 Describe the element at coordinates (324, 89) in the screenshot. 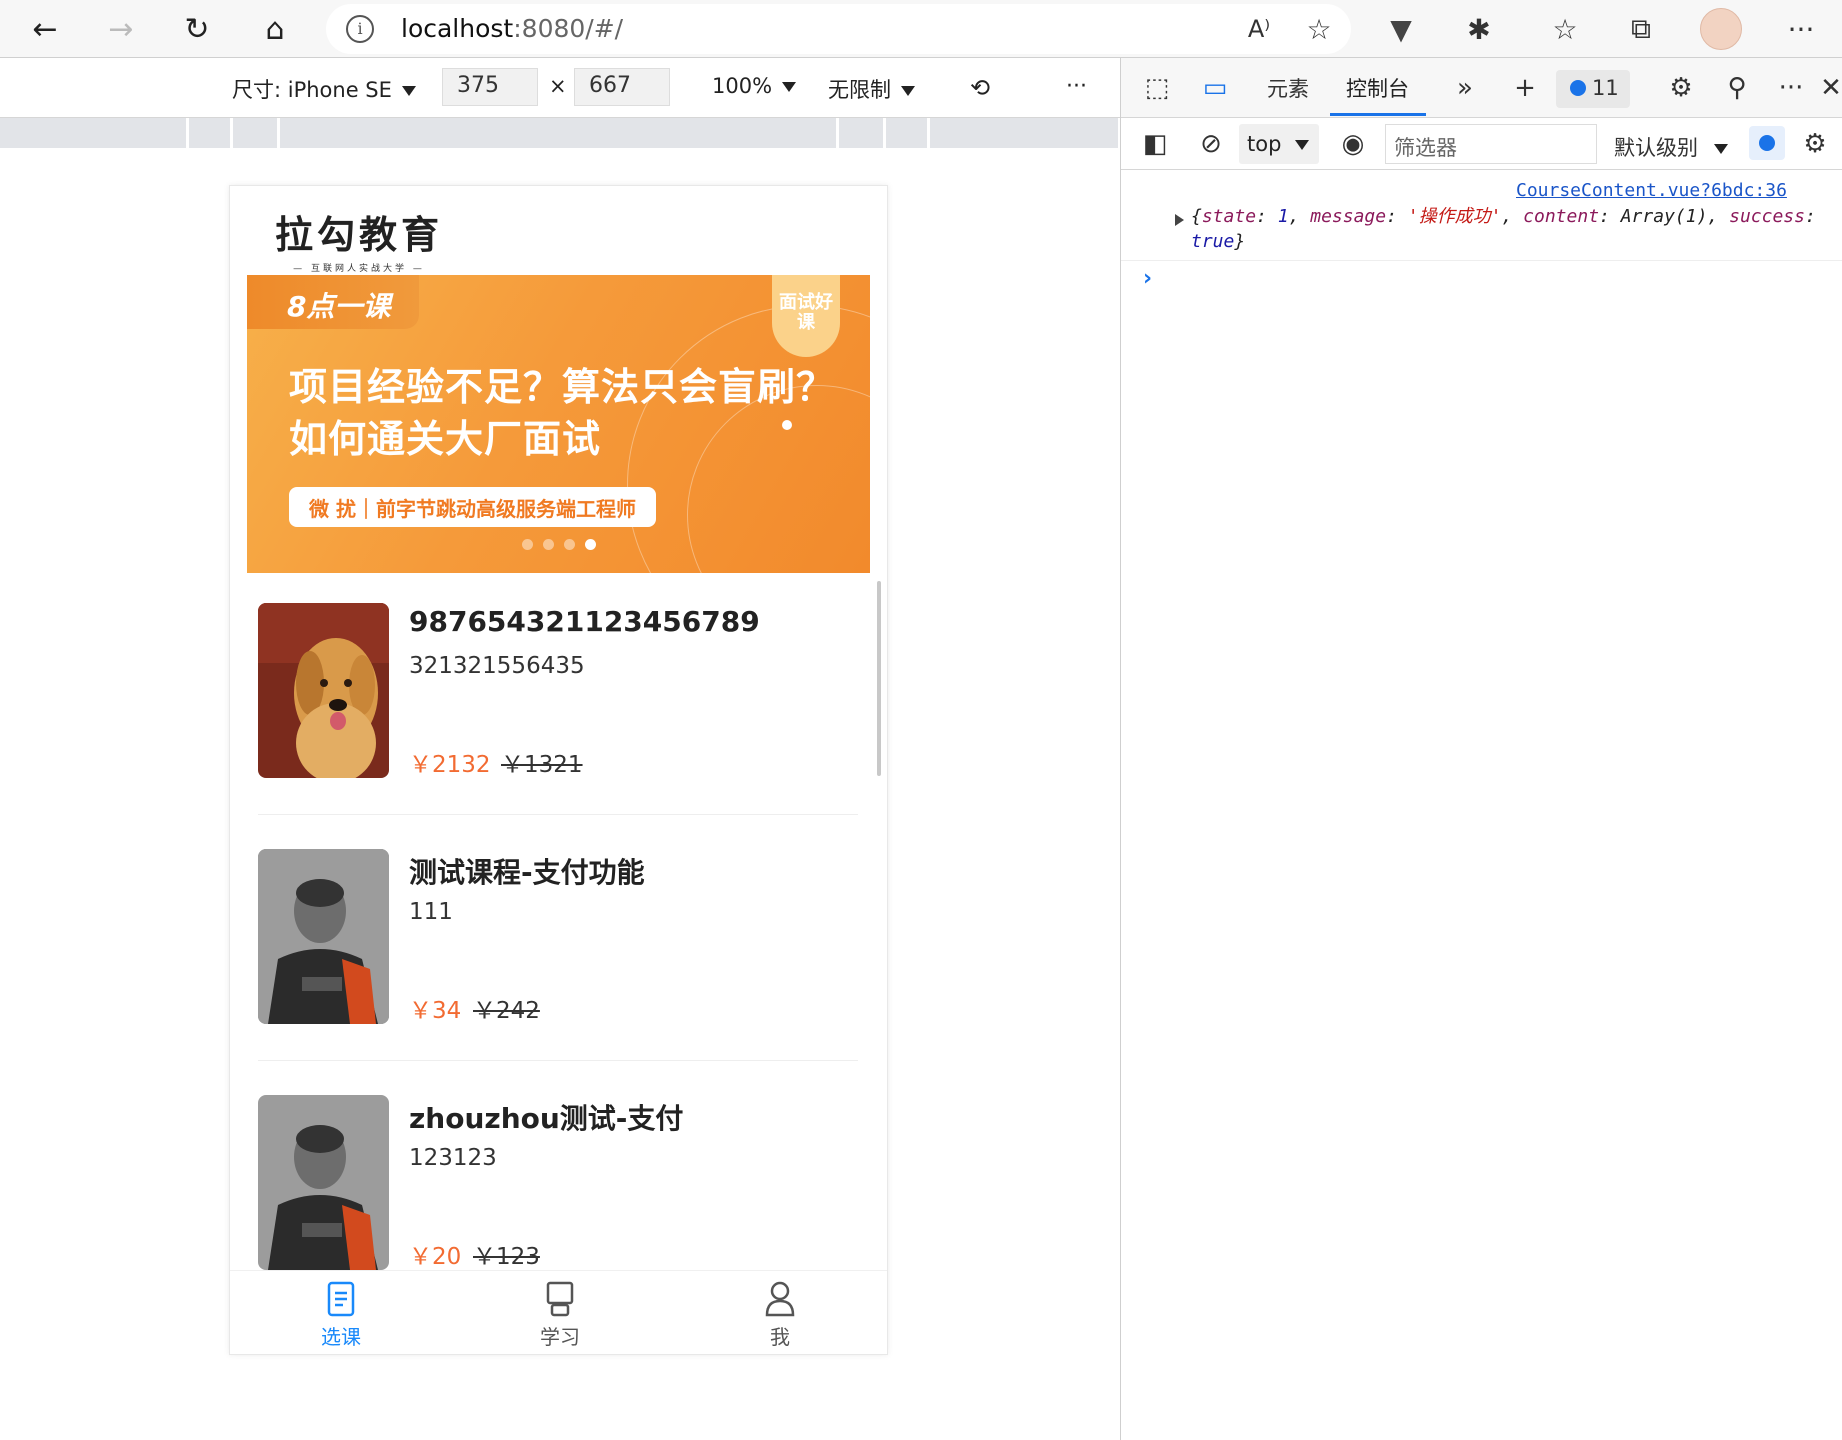

I see `device-select: 尺寸: iPhone SE` at that location.